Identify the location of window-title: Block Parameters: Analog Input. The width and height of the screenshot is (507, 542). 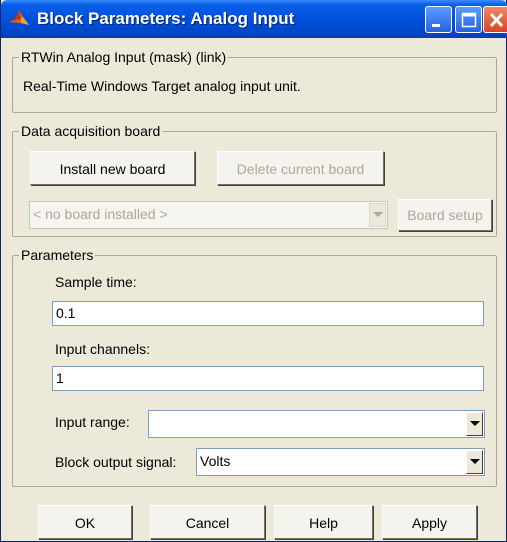
(166, 18).